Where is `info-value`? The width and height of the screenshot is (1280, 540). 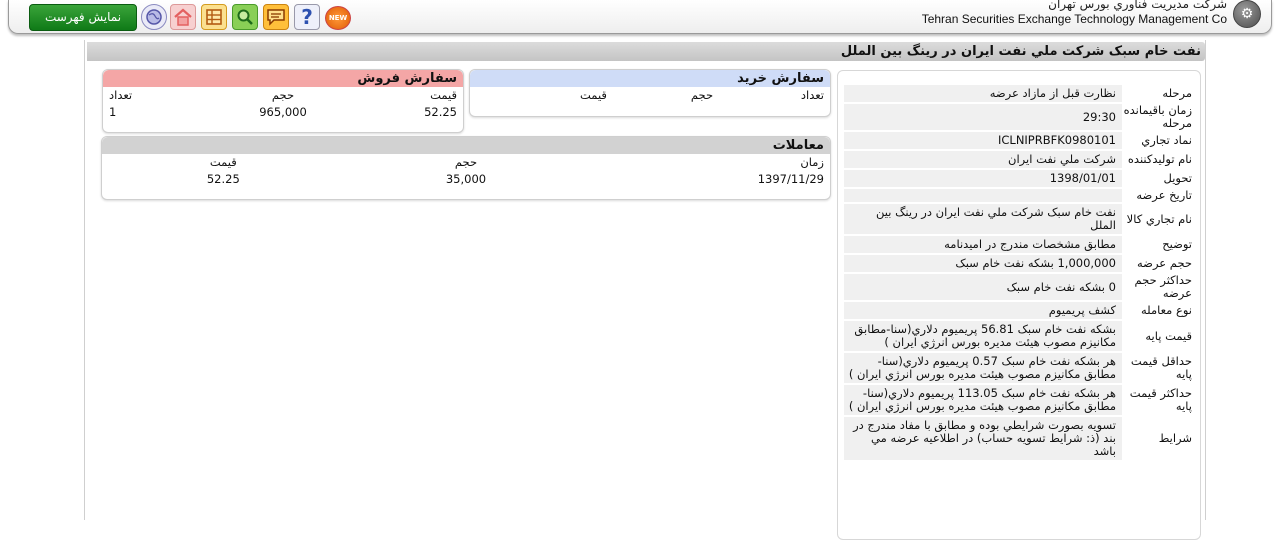 info-value is located at coordinates (983, 195).